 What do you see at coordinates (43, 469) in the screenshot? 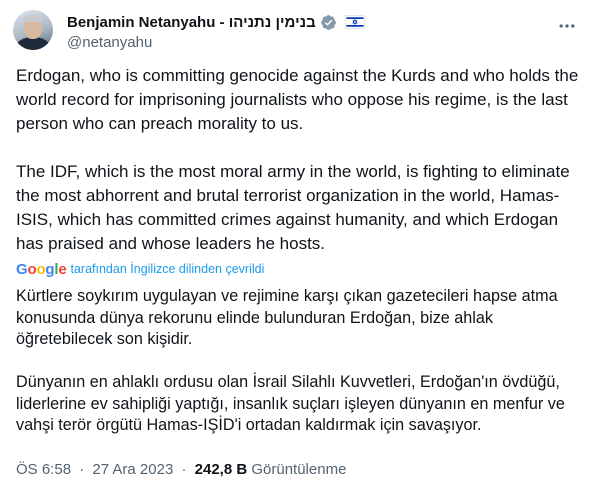
I see `tweet-time: ÖS 6:58` at bounding box center [43, 469].